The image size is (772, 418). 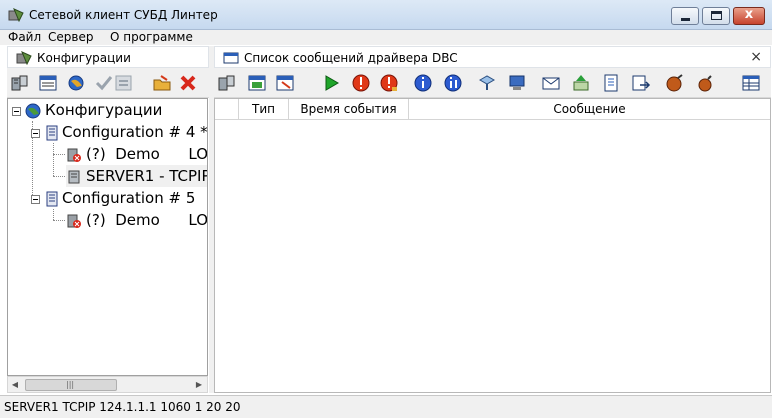 What do you see at coordinates (331, 83) in the screenshot?
I see `play-icon` at bounding box center [331, 83].